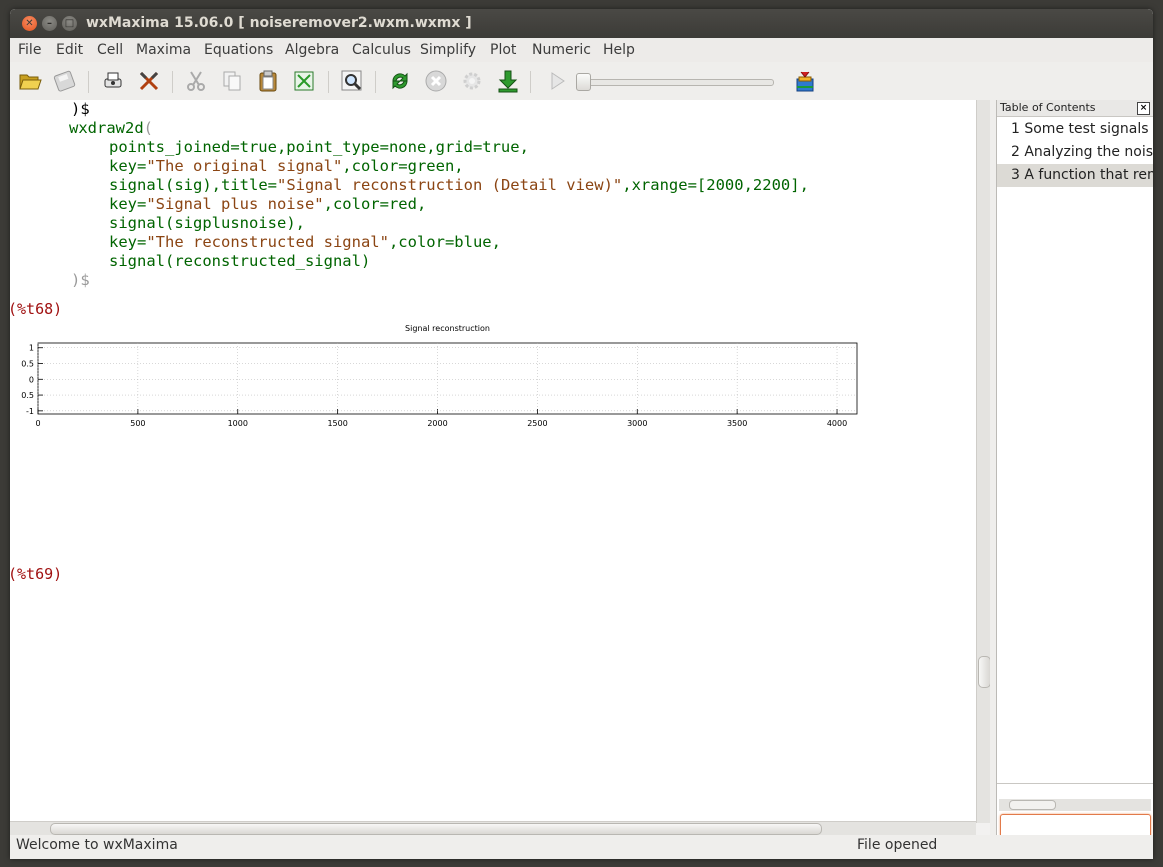  What do you see at coordinates (221, 185) in the screenshot?
I see `code-token: (sig),title=` at bounding box center [221, 185].